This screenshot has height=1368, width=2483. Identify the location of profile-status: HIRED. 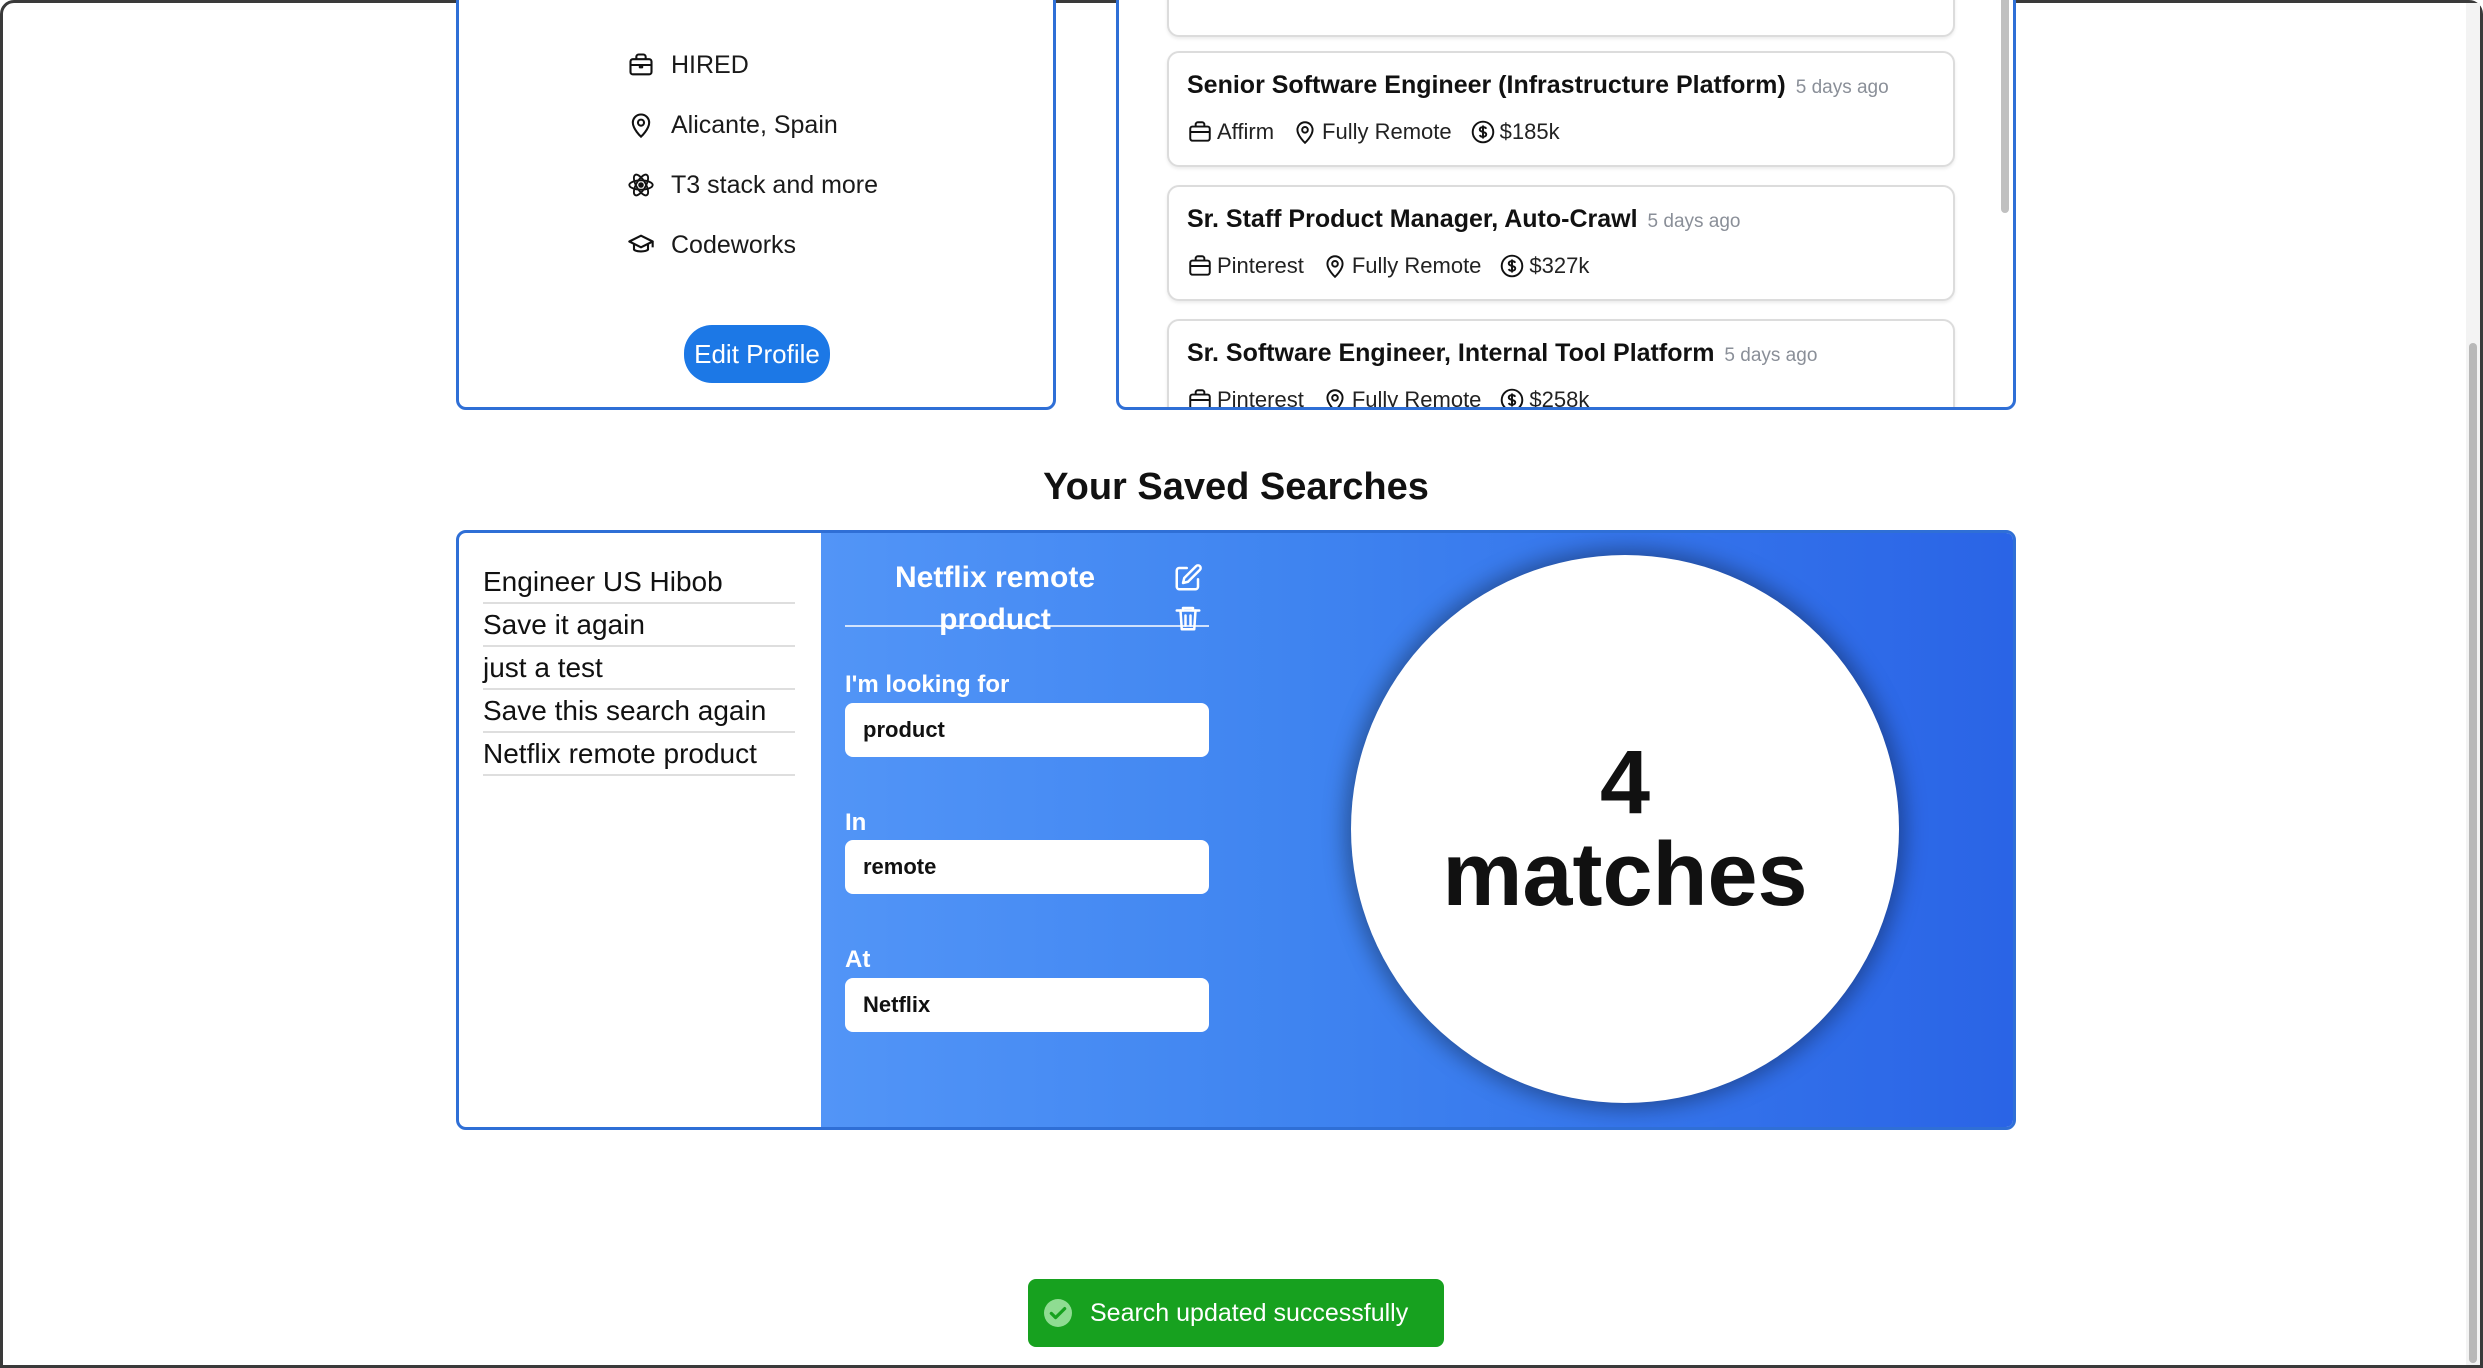
(752, 65).